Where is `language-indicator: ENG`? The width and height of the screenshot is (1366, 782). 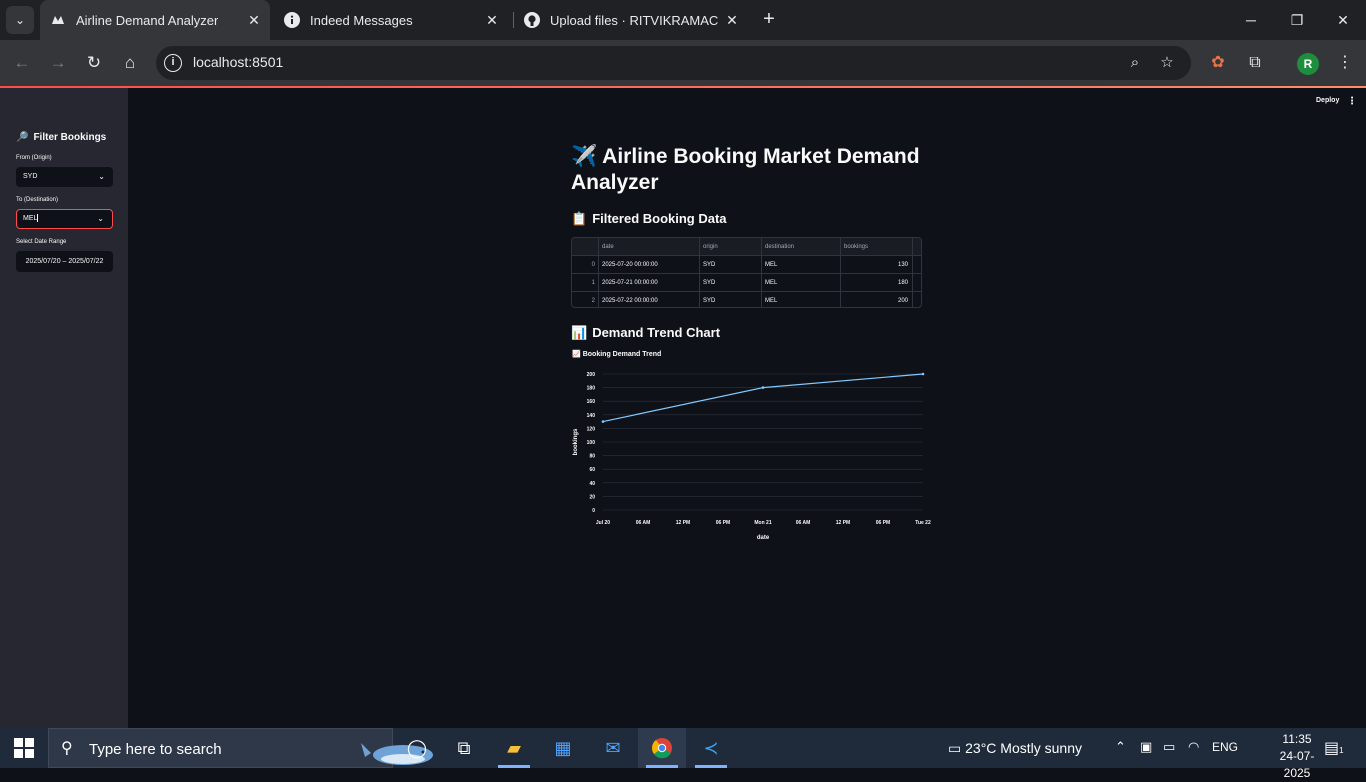 language-indicator: ENG is located at coordinates (1225, 747).